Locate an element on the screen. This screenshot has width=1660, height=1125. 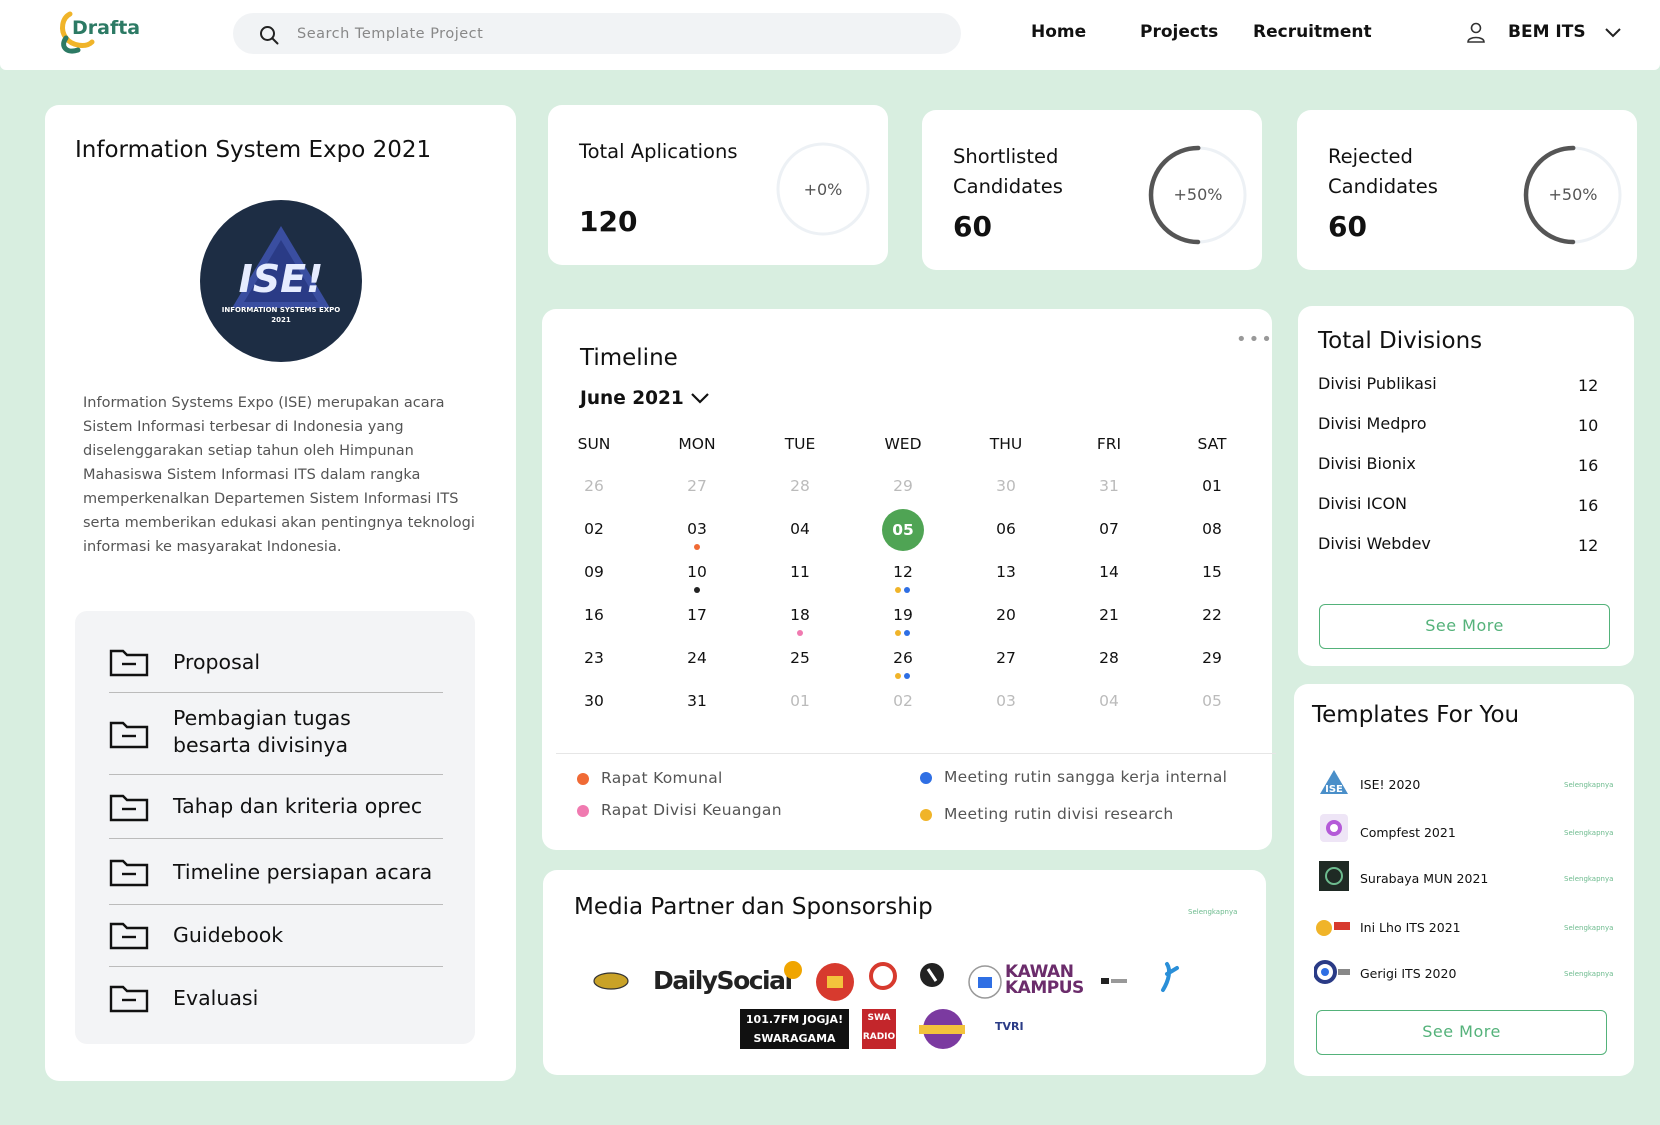
calendar-day: 19 is located at coordinates (903, 615).